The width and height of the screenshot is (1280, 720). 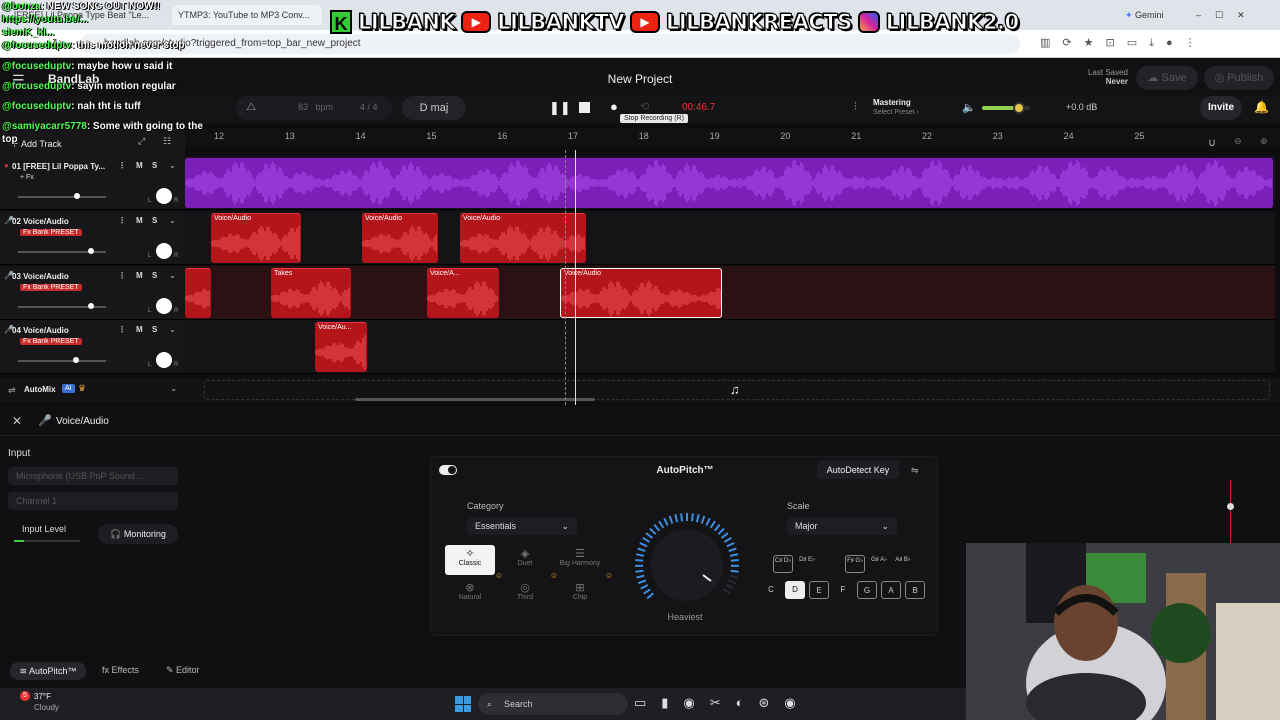 I want to click on save-button: ☁ Save, so click(x=1167, y=78).